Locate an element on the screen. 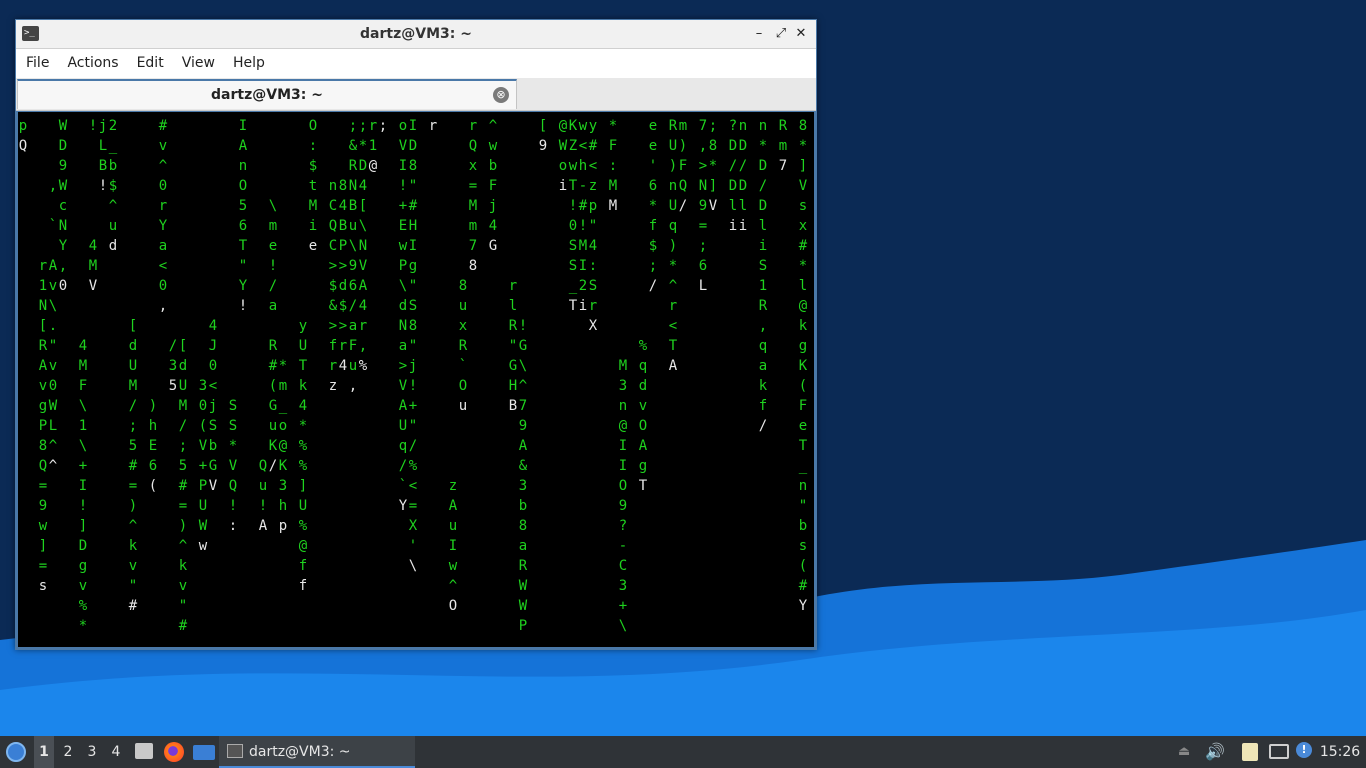 This screenshot has width=1366, height=768. firefox-icon is located at coordinates (174, 752).